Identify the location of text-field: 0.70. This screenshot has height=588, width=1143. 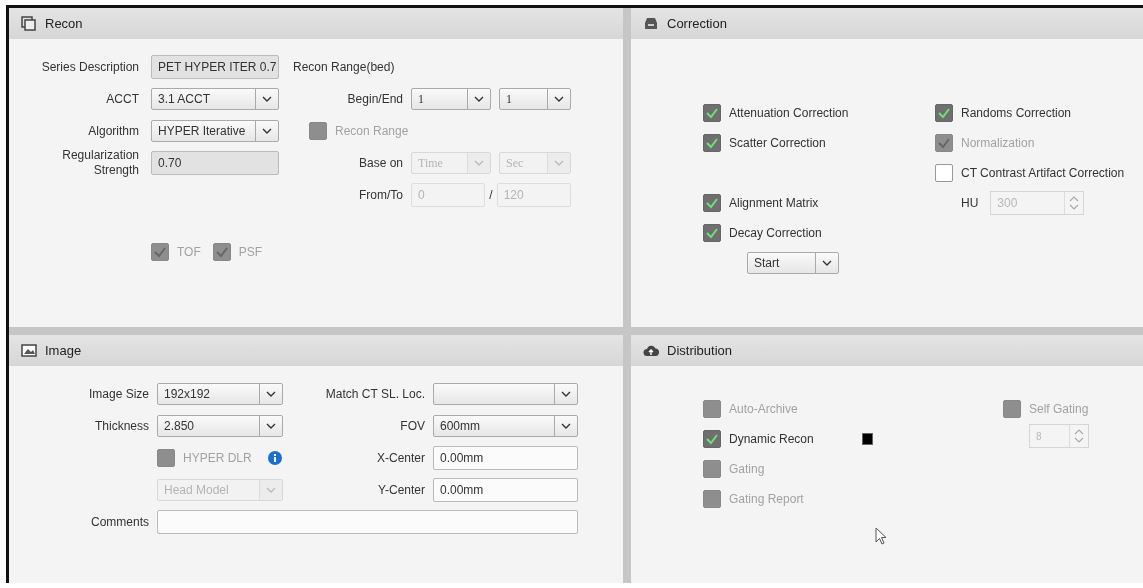
(215, 163).